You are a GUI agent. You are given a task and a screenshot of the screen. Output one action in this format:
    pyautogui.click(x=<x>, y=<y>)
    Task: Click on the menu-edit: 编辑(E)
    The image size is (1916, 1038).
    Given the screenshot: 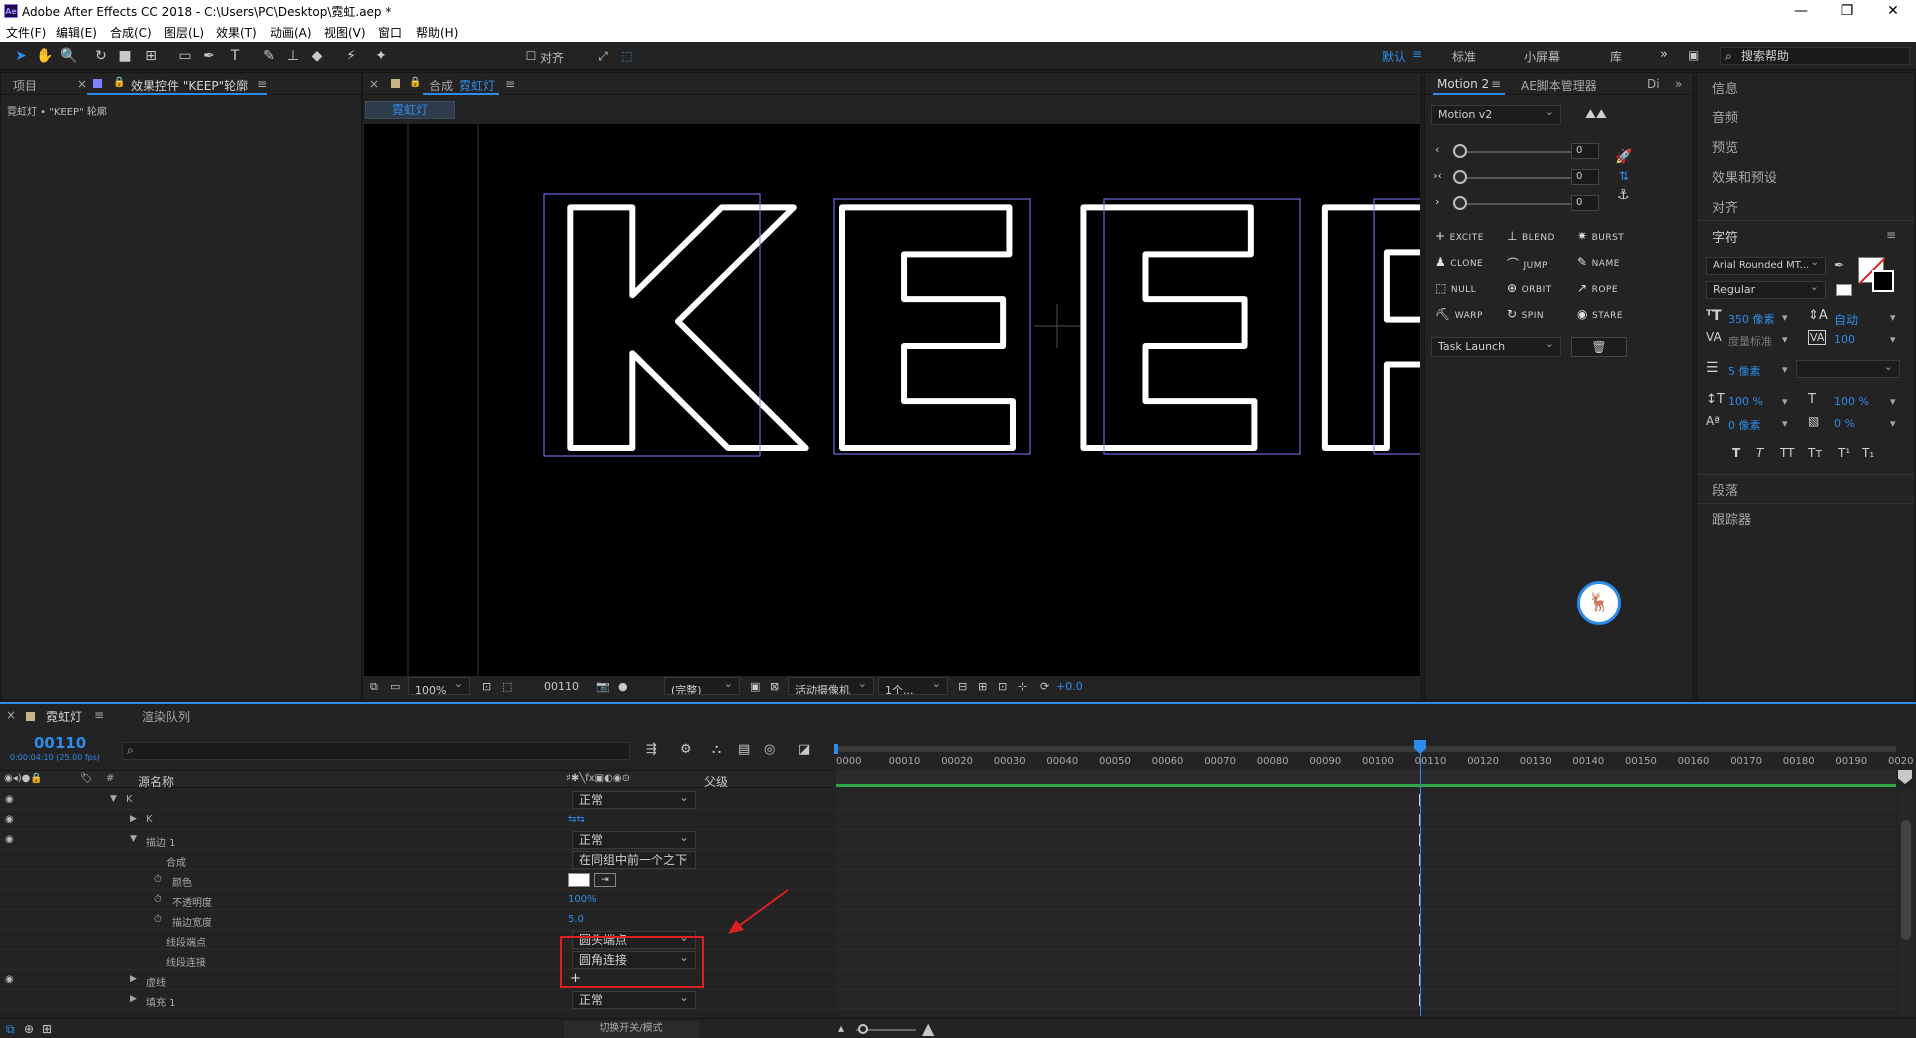 What is the action you would take?
    pyautogui.click(x=76, y=32)
    